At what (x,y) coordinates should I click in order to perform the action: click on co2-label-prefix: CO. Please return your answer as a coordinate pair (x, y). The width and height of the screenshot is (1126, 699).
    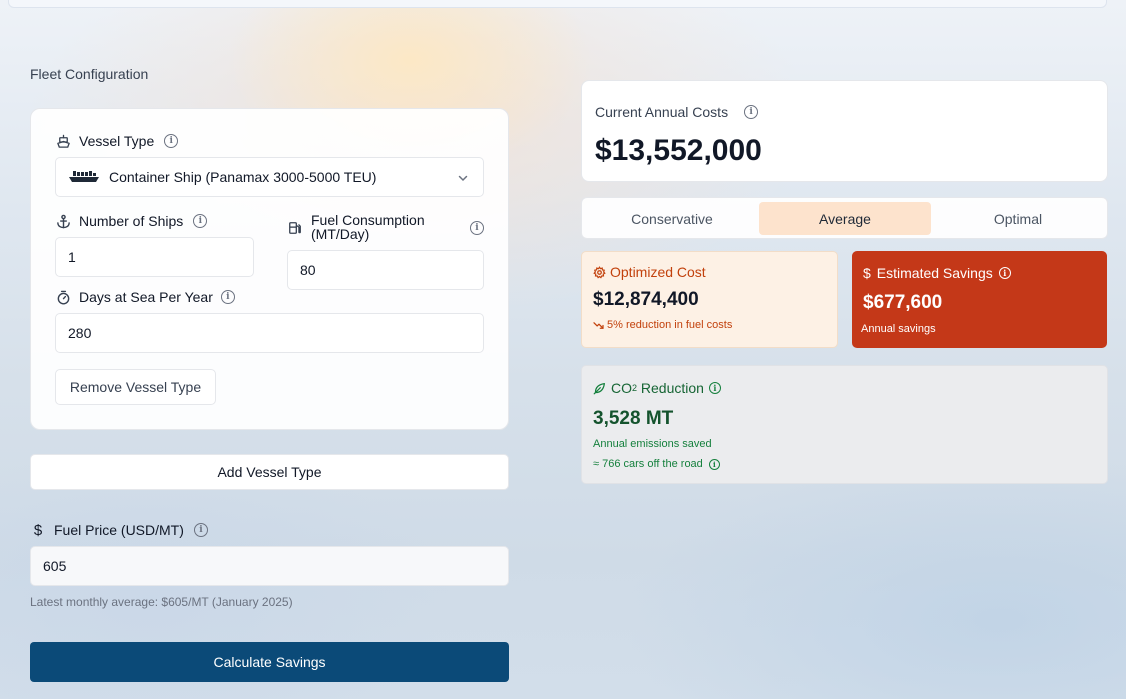
    Looking at the image, I should click on (621, 388).